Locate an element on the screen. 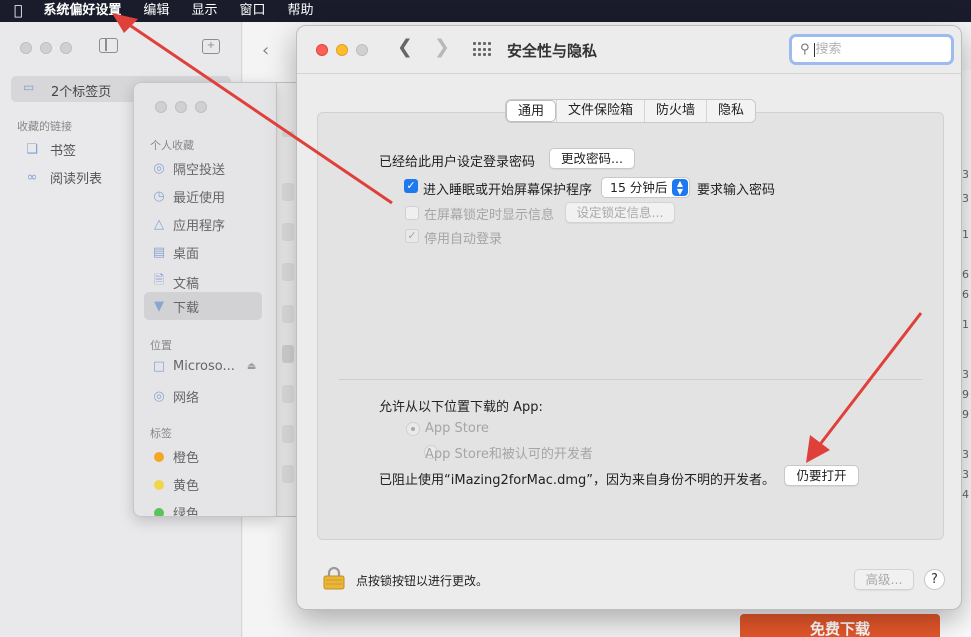  lock-hint-label: 点按锁按钮以进行更改。 is located at coordinates (422, 581).